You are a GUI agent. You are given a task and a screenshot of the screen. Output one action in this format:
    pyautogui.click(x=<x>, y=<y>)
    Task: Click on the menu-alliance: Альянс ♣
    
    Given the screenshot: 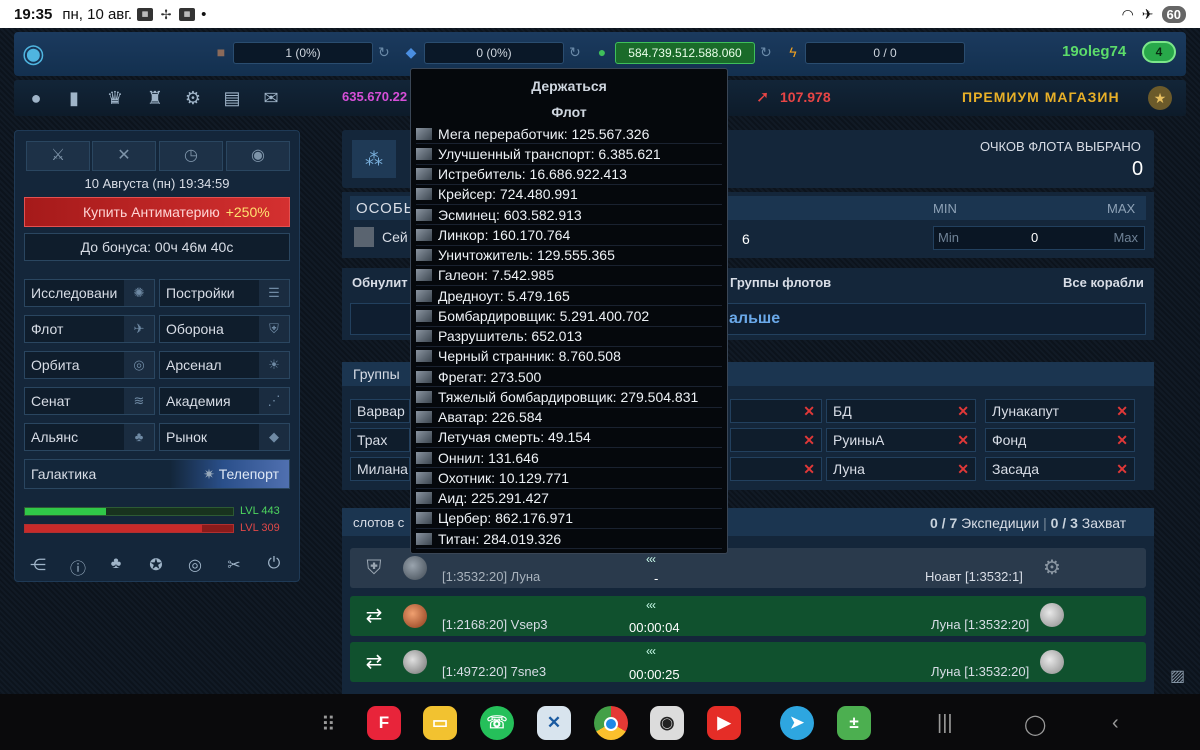 What is the action you would take?
    pyautogui.click(x=89, y=437)
    